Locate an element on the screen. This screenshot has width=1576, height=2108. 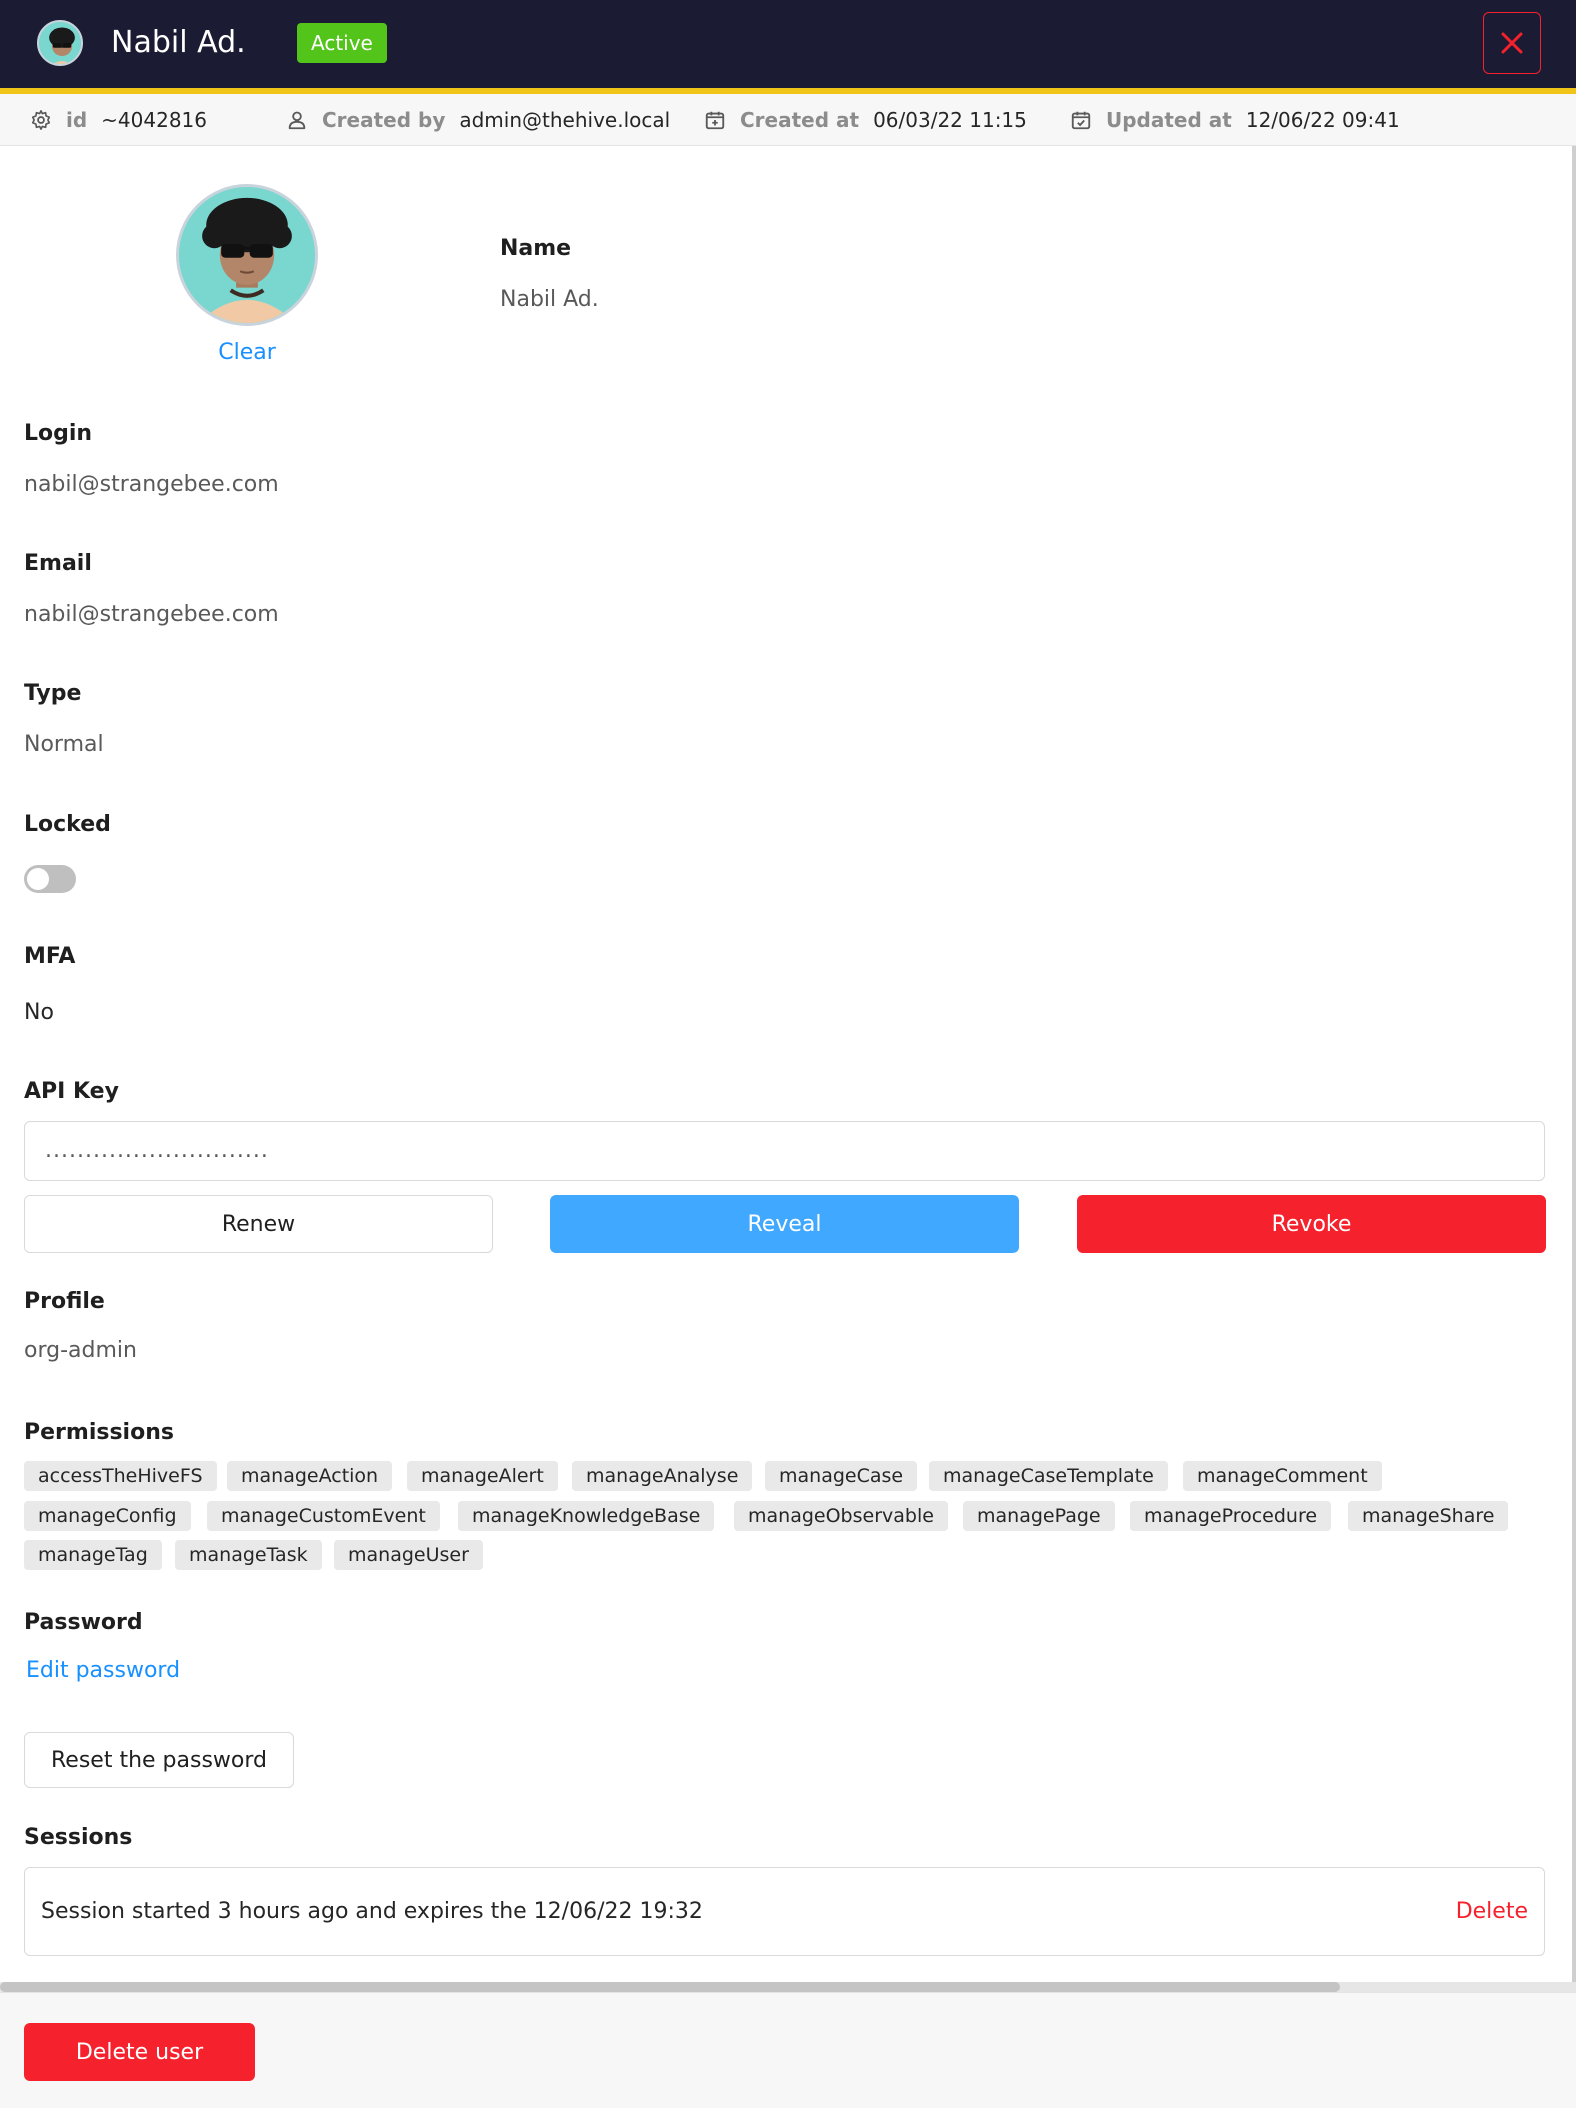
meta-id-label: id is located at coordinates (77, 120).